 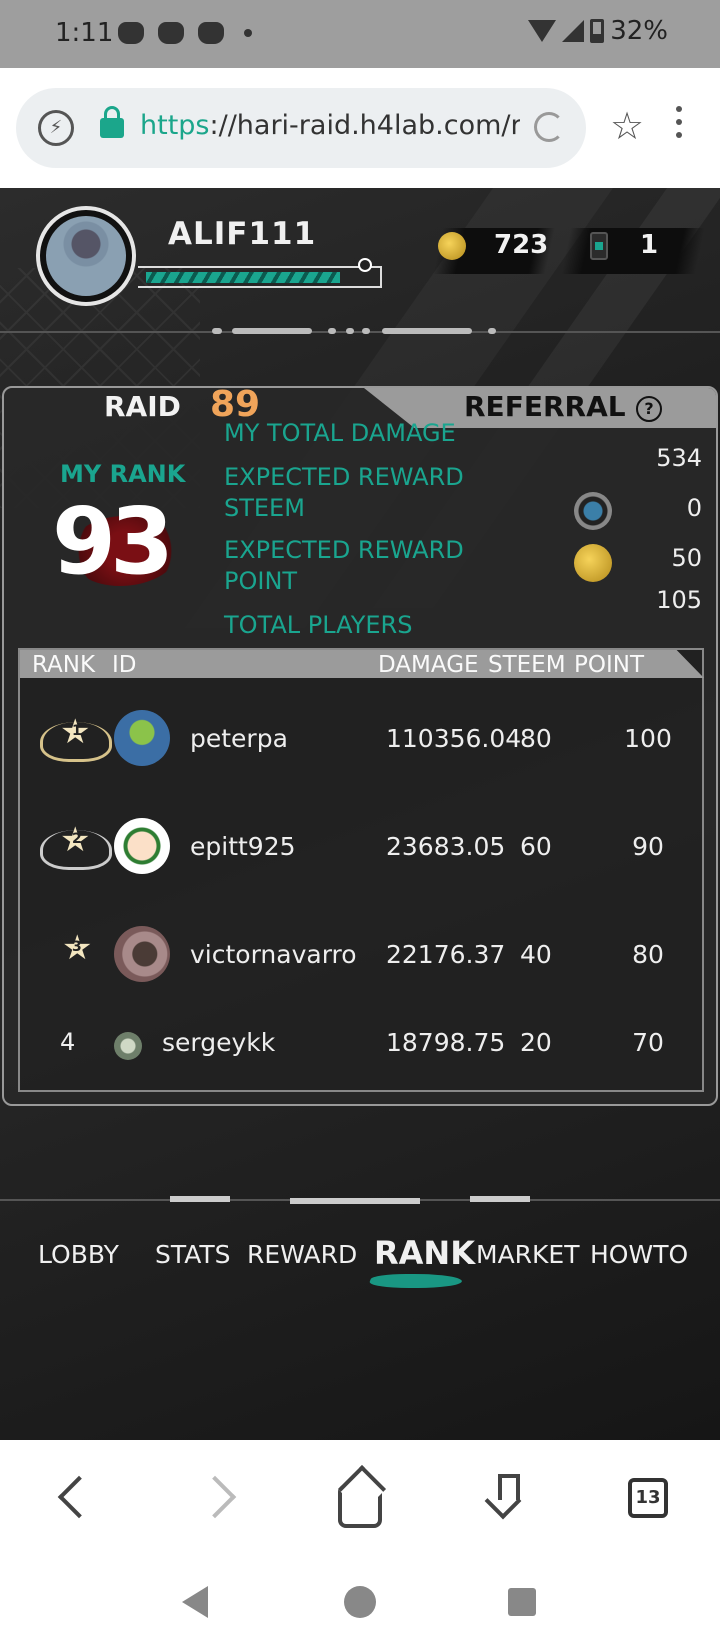 What do you see at coordinates (362, 738) in the screenshot?
I see `table-row: ★ 1 peterpa 110356.04 80 100` at bounding box center [362, 738].